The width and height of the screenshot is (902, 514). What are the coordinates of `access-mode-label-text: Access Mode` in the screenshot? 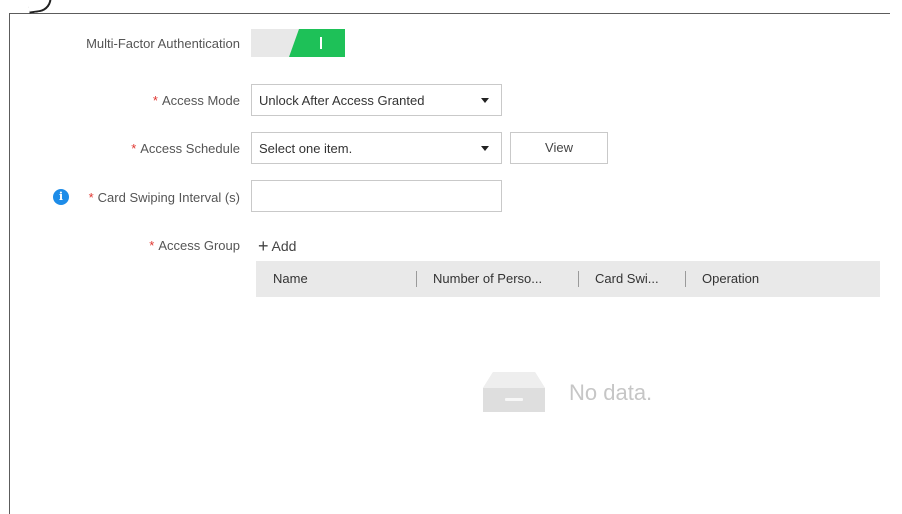 It's located at (200, 100).